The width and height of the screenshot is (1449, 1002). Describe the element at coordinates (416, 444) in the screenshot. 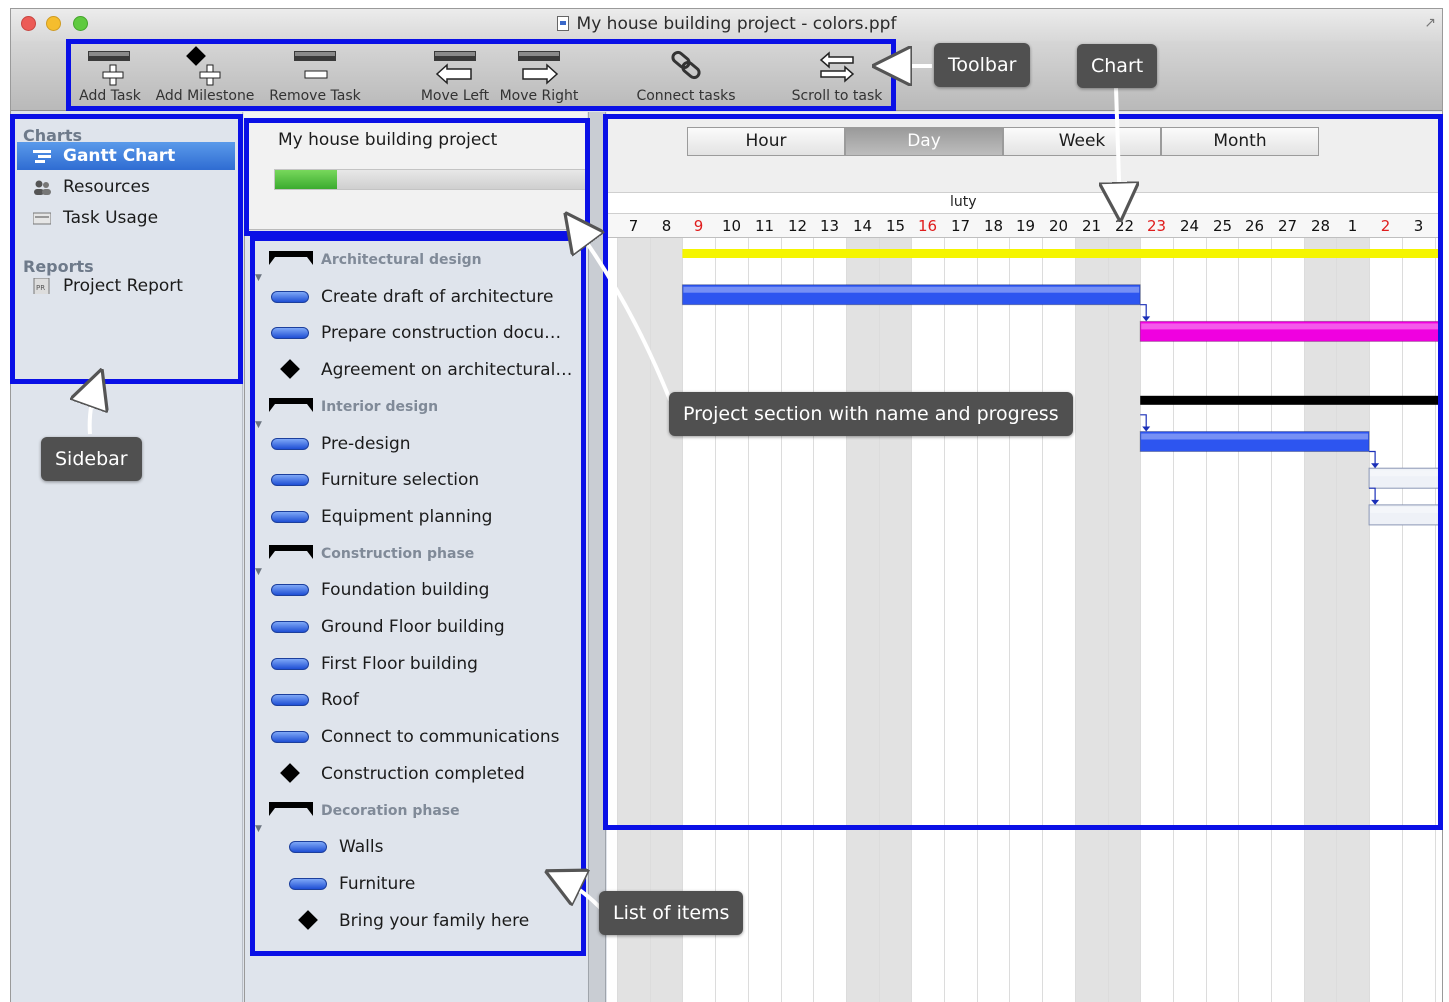

I see `list-task-row: Pre-design` at that location.